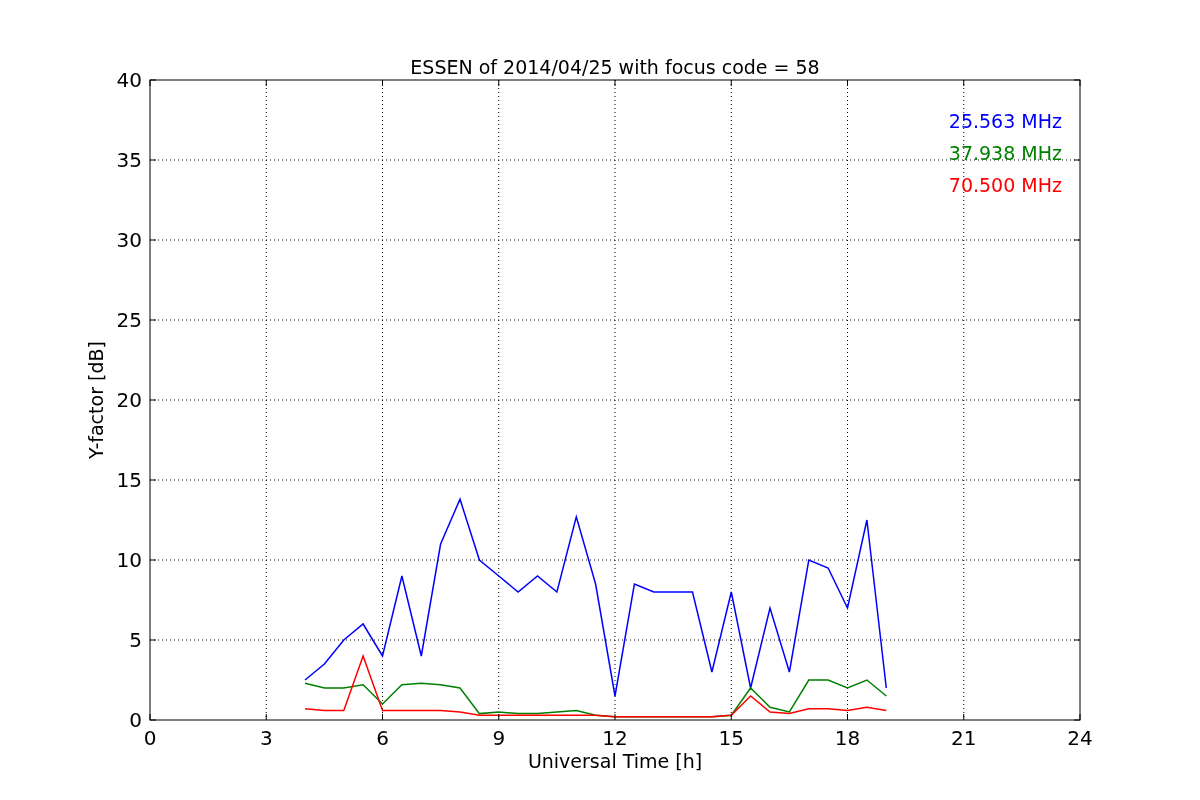 This screenshot has width=1200, height=800. Describe the element at coordinates (615, 67) in the screenshot. I see `chart-title: ESSEN of 2014/04/25 with focus code = 58` at that location.